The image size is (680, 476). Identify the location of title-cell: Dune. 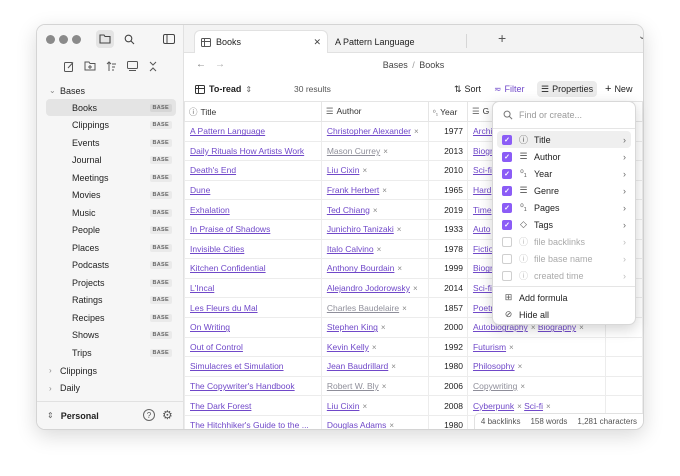
(253, 190).